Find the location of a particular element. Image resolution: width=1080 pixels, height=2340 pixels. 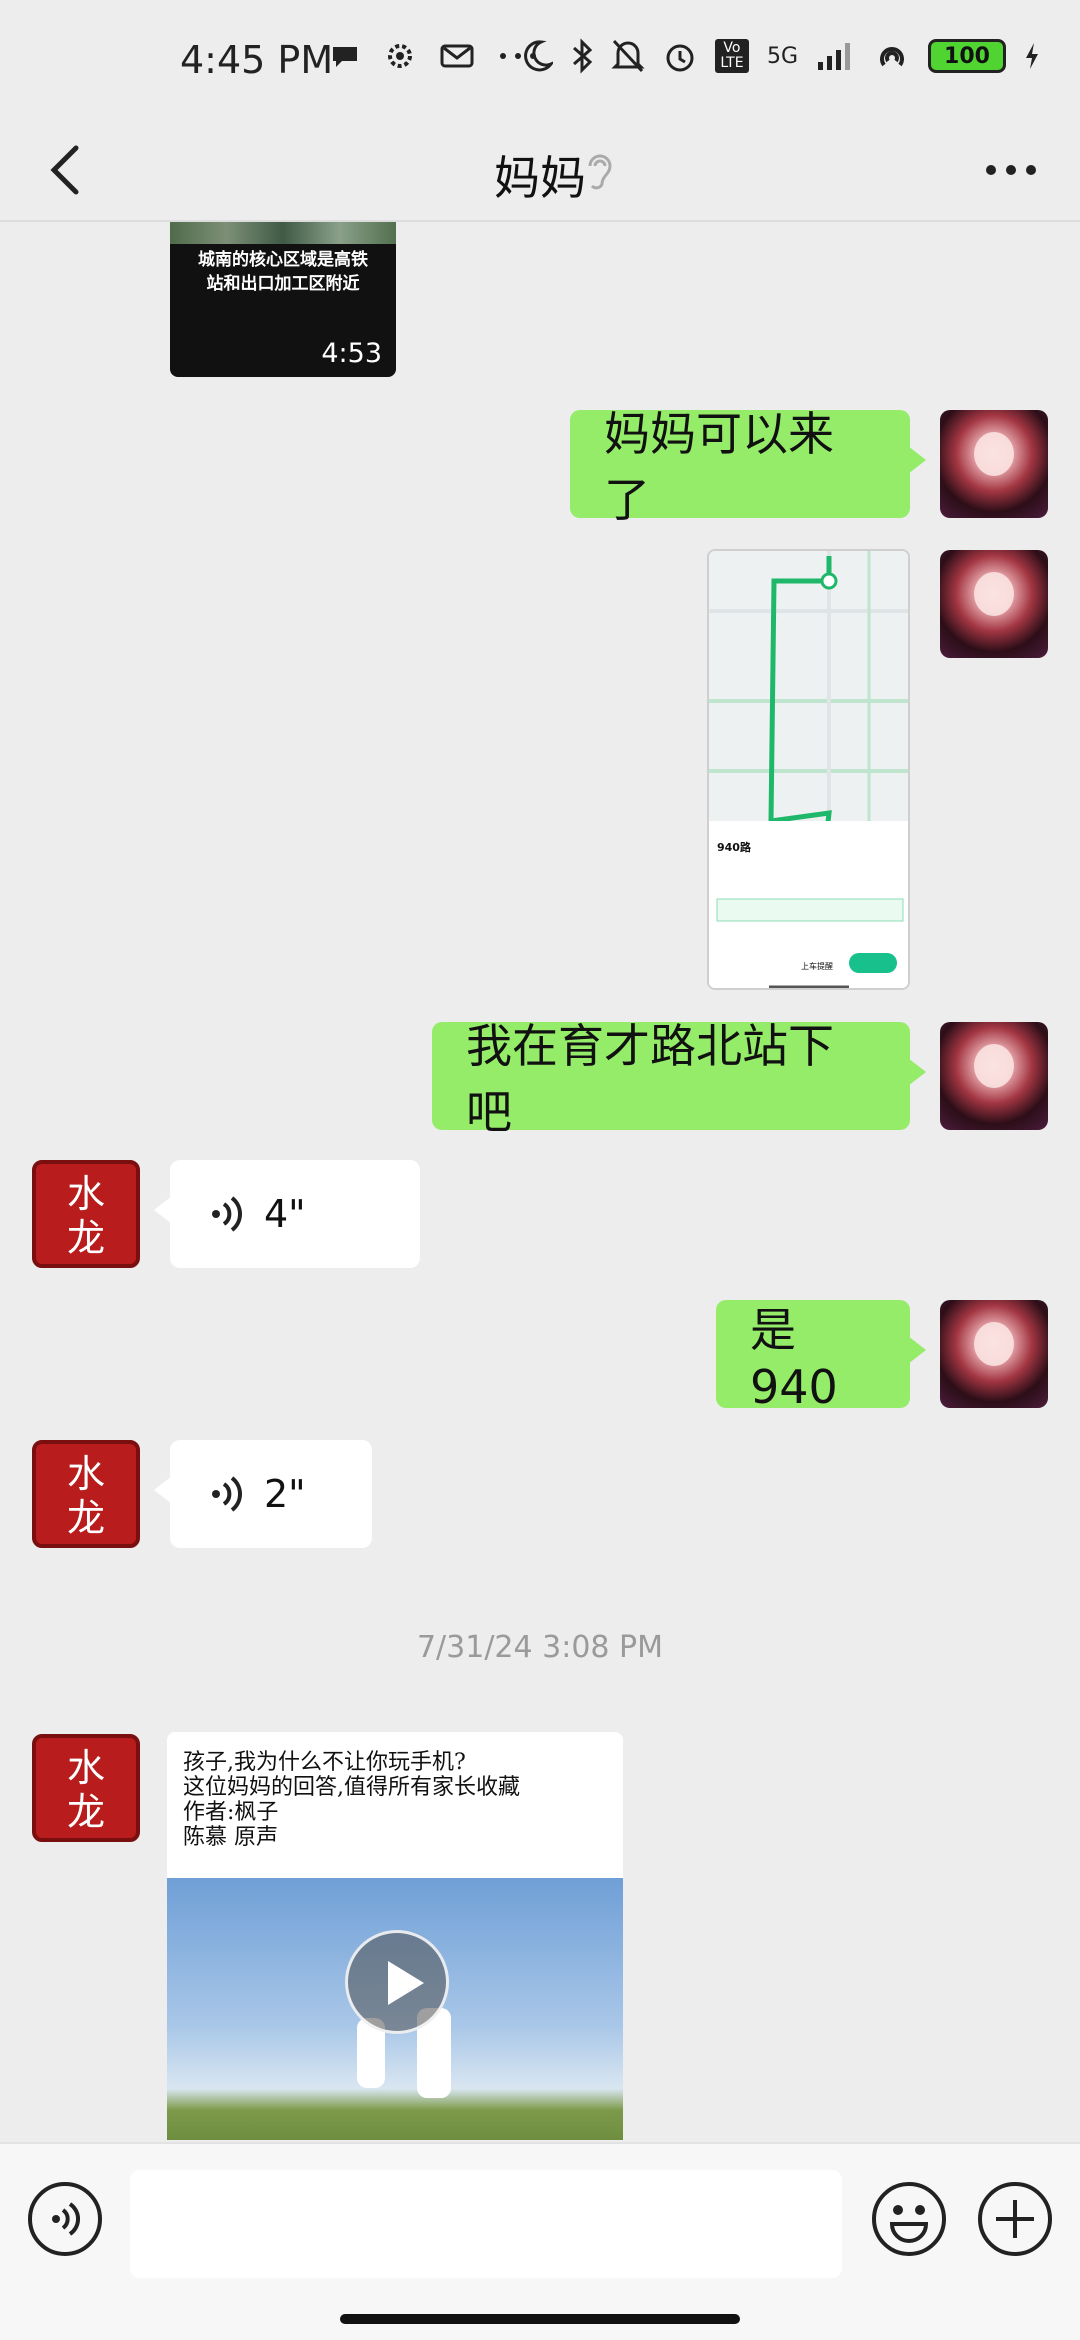

map-screenshot-image: 940路 上车提醒 is located at coordinates (808, 769).